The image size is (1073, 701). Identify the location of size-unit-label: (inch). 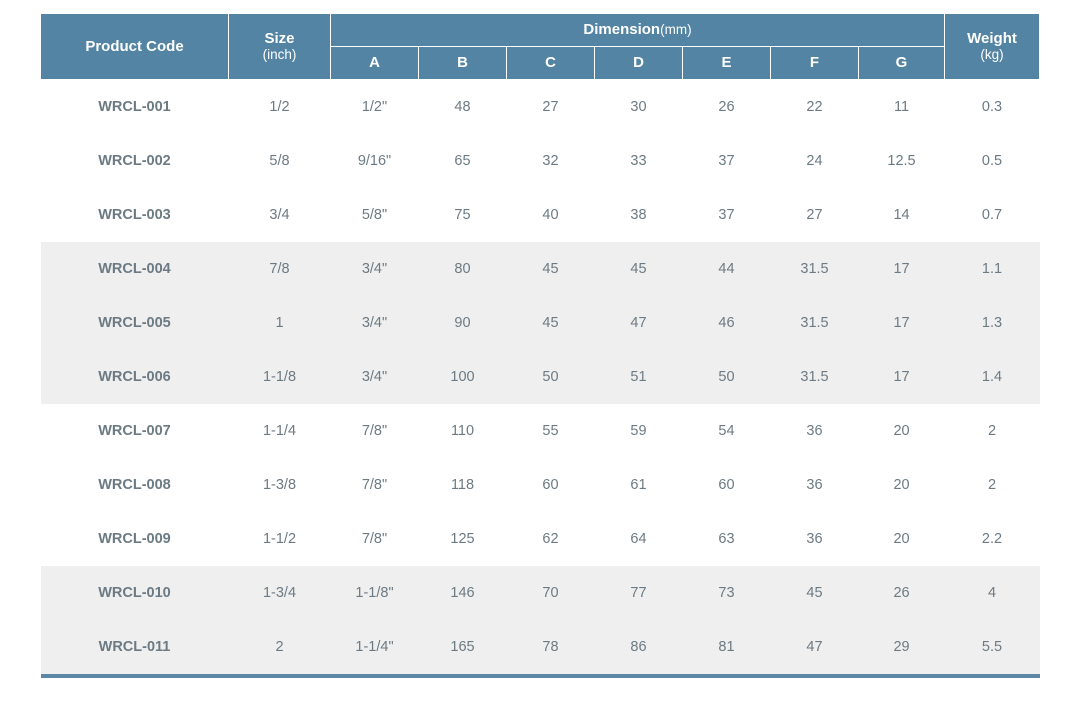
(279, 55).